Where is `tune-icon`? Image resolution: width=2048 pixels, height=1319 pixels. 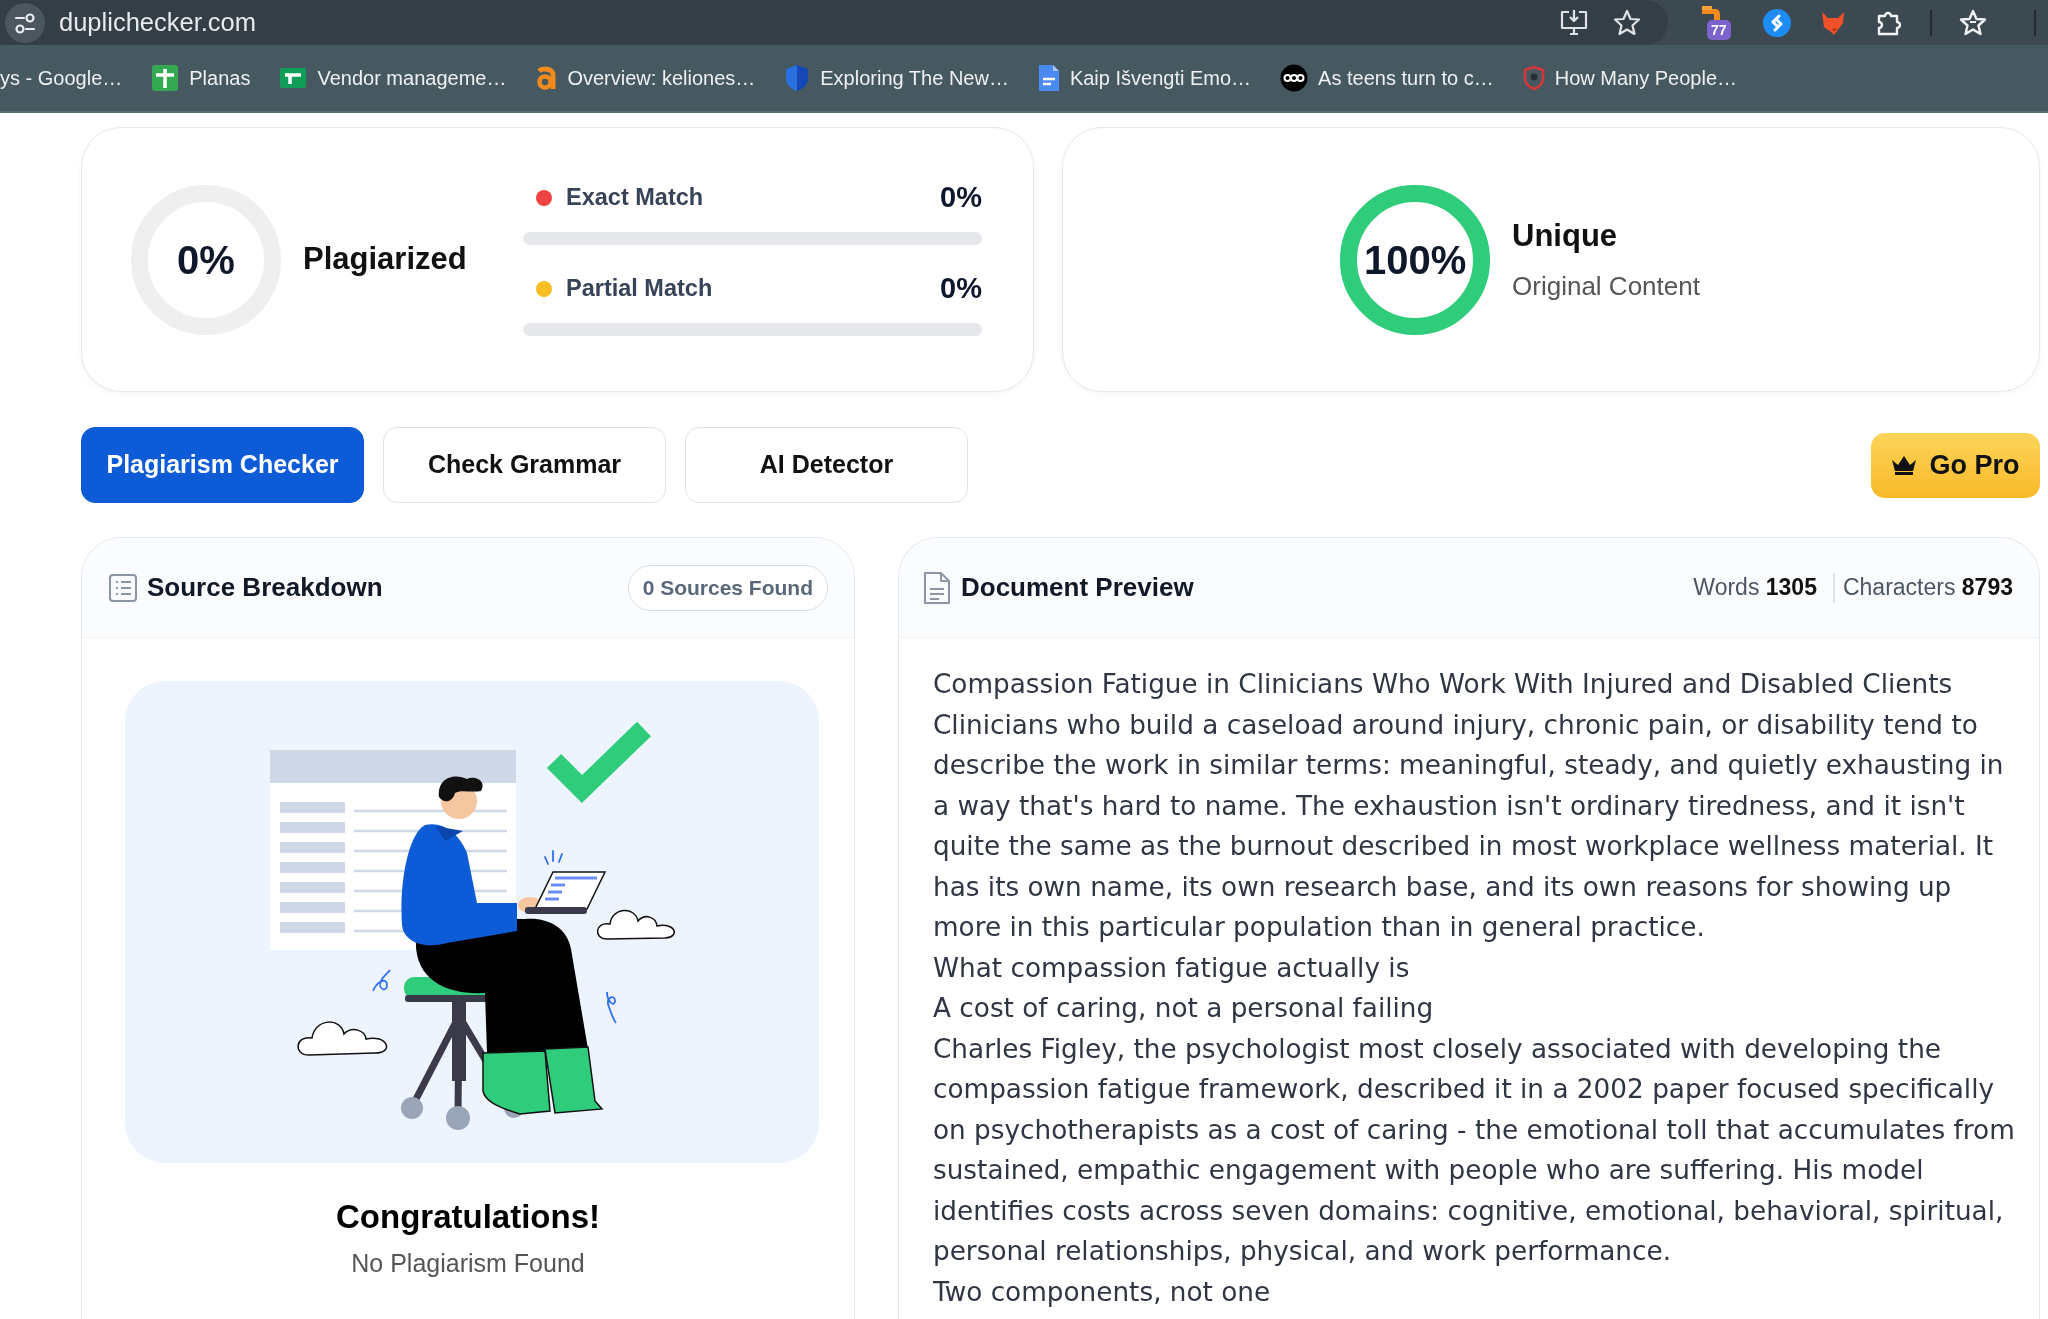 tune-icon is located at coordinates (25, 22).